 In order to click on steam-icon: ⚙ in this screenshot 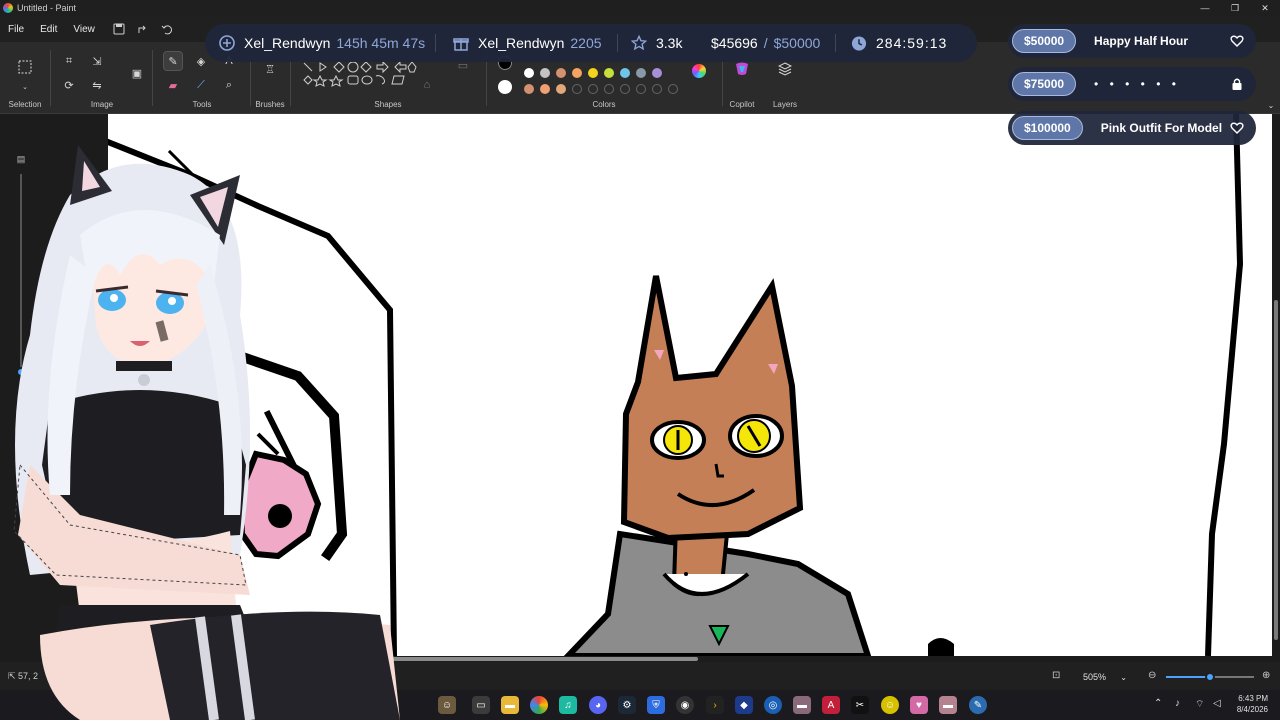, I will do `click(627, 705)`.